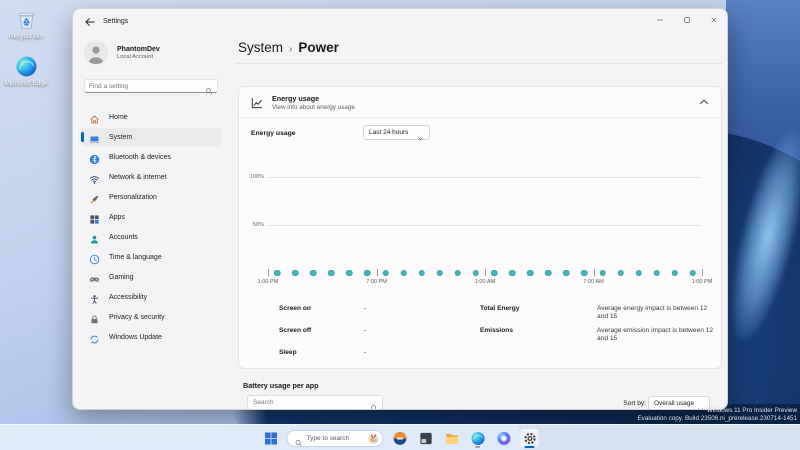 The width and height of the screenshot is (800, 450). Describe the element at coordinates (335, 438) in the screenshot. I see `taskbar-search: Type to search` at that location.